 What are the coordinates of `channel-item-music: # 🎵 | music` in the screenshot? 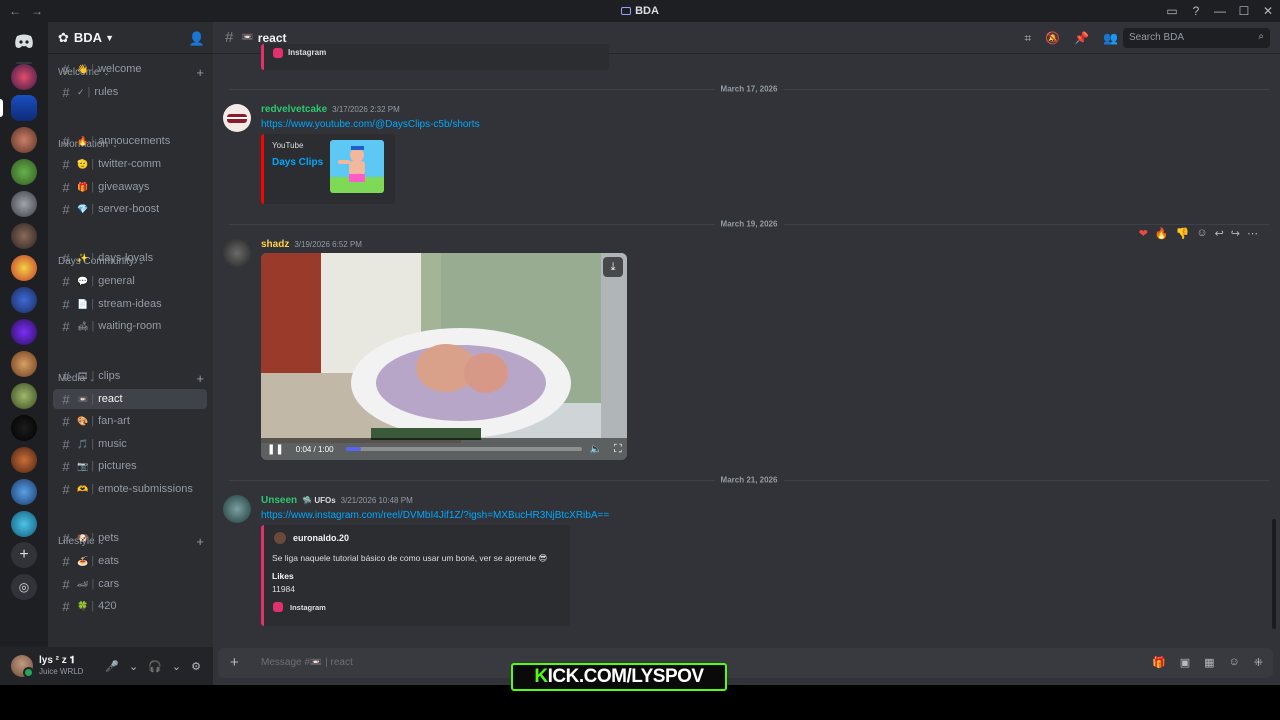 It's located at (130, 444).